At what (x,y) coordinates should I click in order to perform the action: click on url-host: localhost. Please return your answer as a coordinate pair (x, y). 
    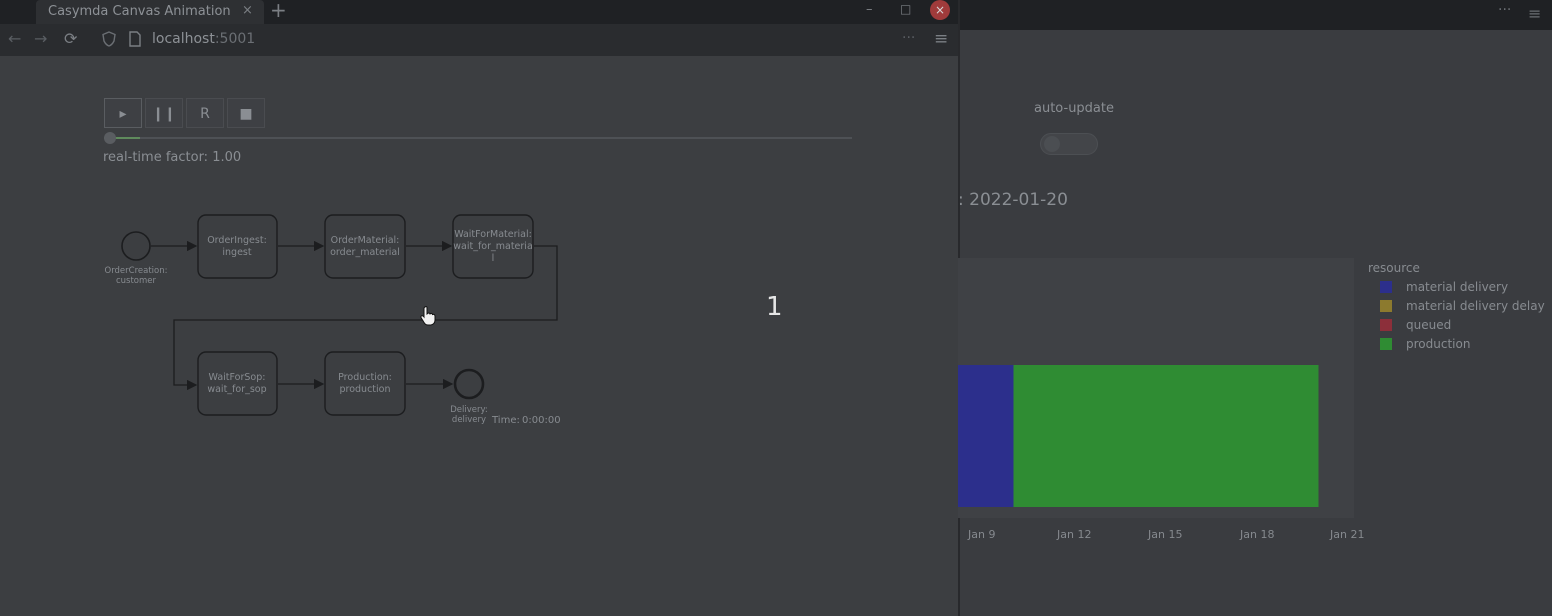
    Looking at the image, I should click on (183, 39).